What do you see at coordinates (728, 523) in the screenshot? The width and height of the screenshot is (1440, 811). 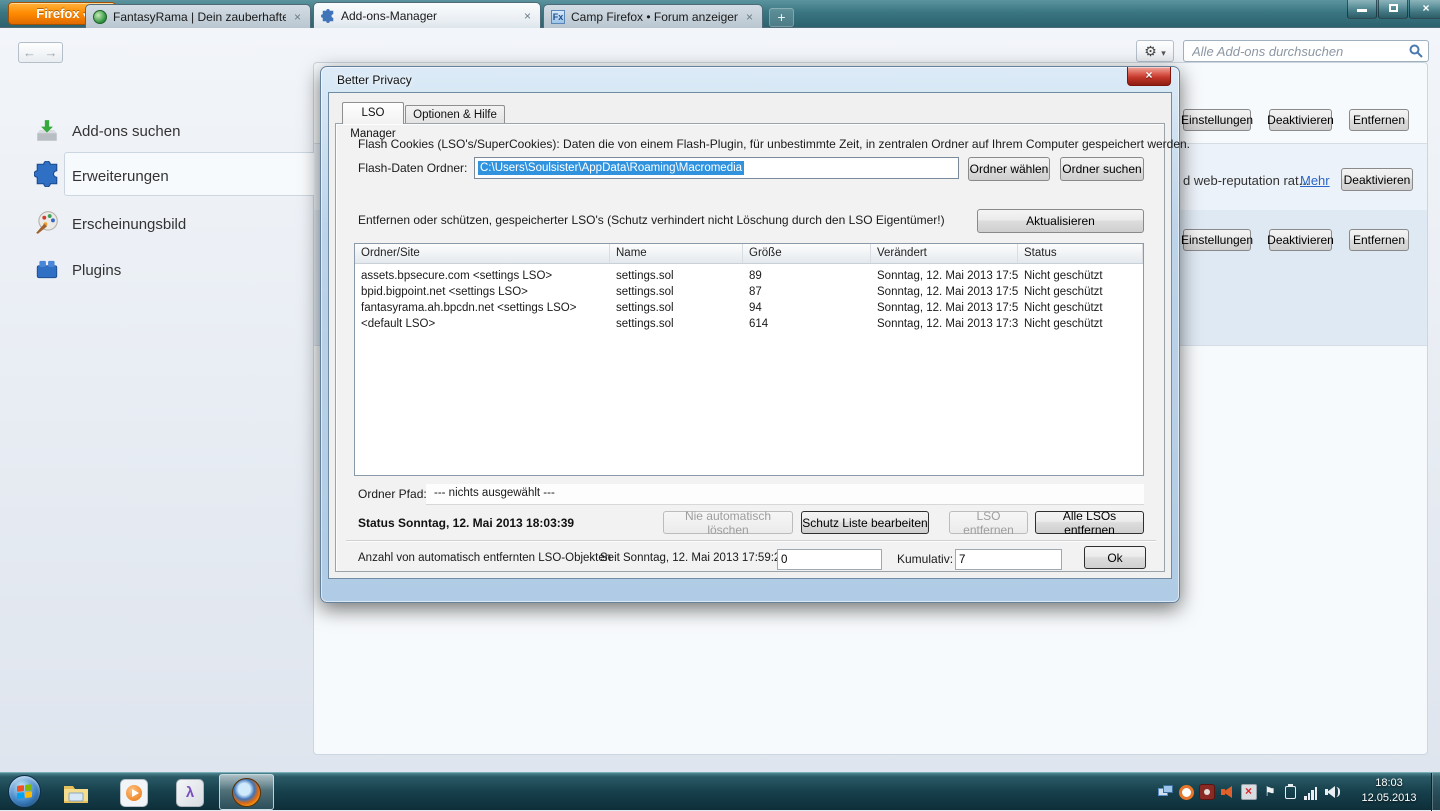 I see `never-auto-delete-button: Nie automatisch löschen` at bounding box center [728, 523].